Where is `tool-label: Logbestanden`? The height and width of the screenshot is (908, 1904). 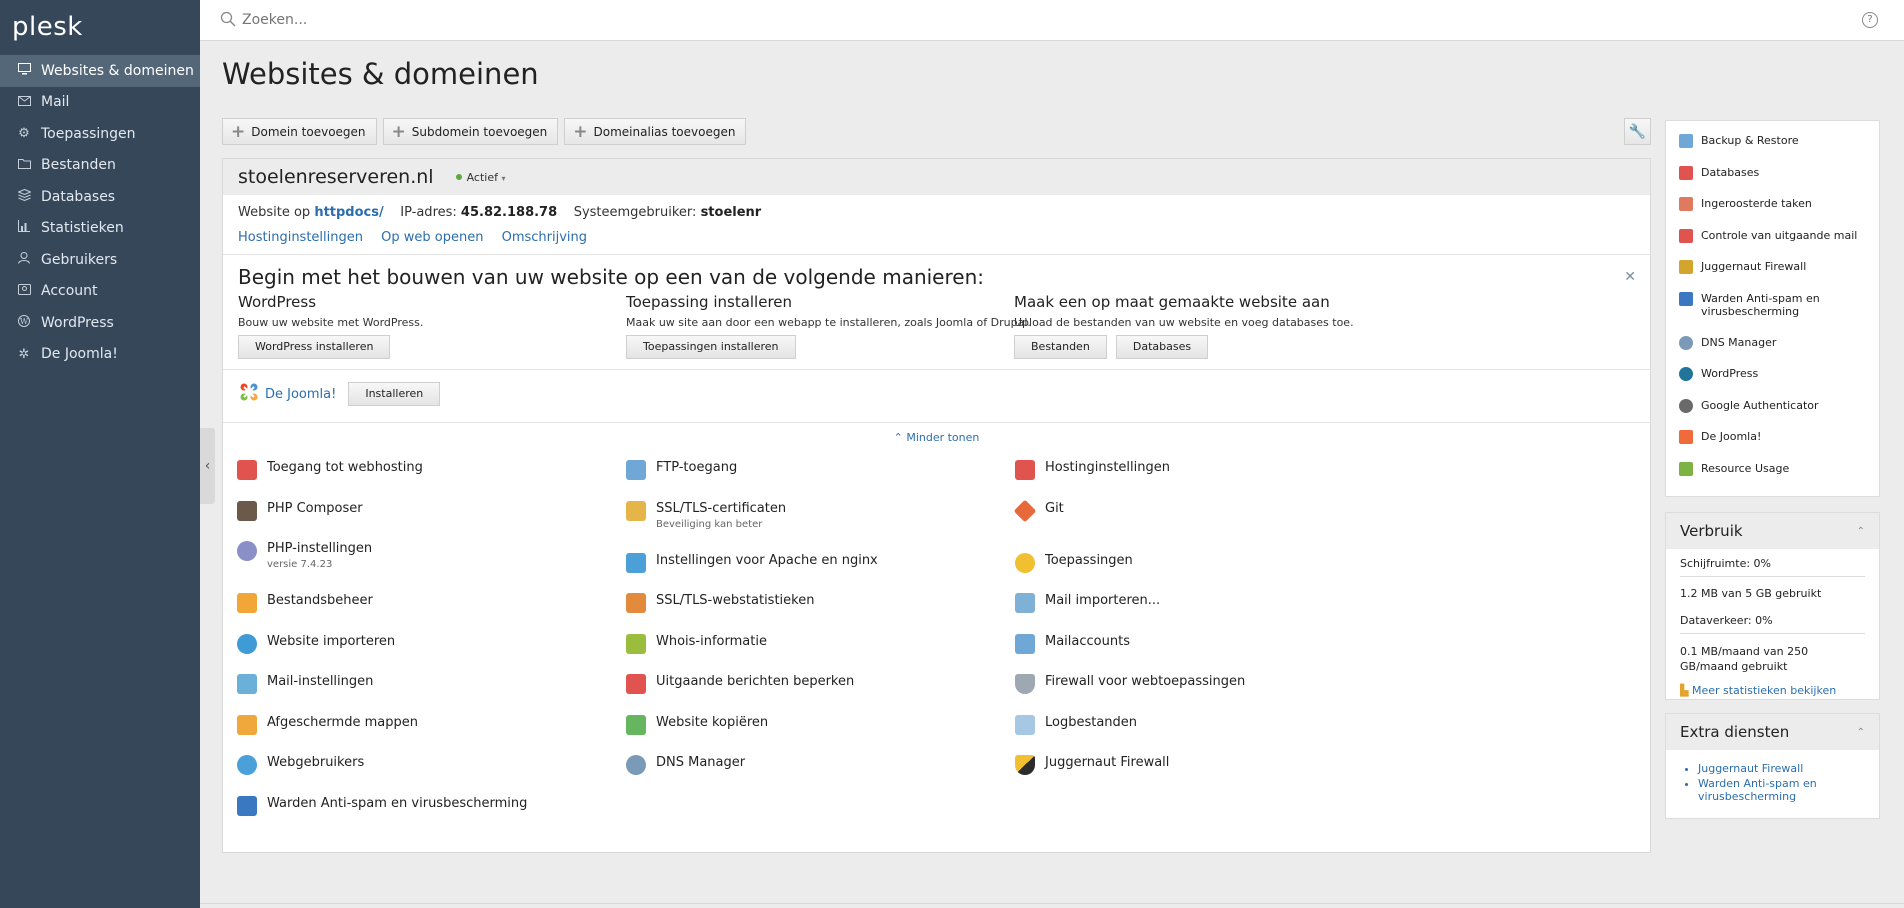 tool-label: Logbestanden is located at coordinates (1091, 722).